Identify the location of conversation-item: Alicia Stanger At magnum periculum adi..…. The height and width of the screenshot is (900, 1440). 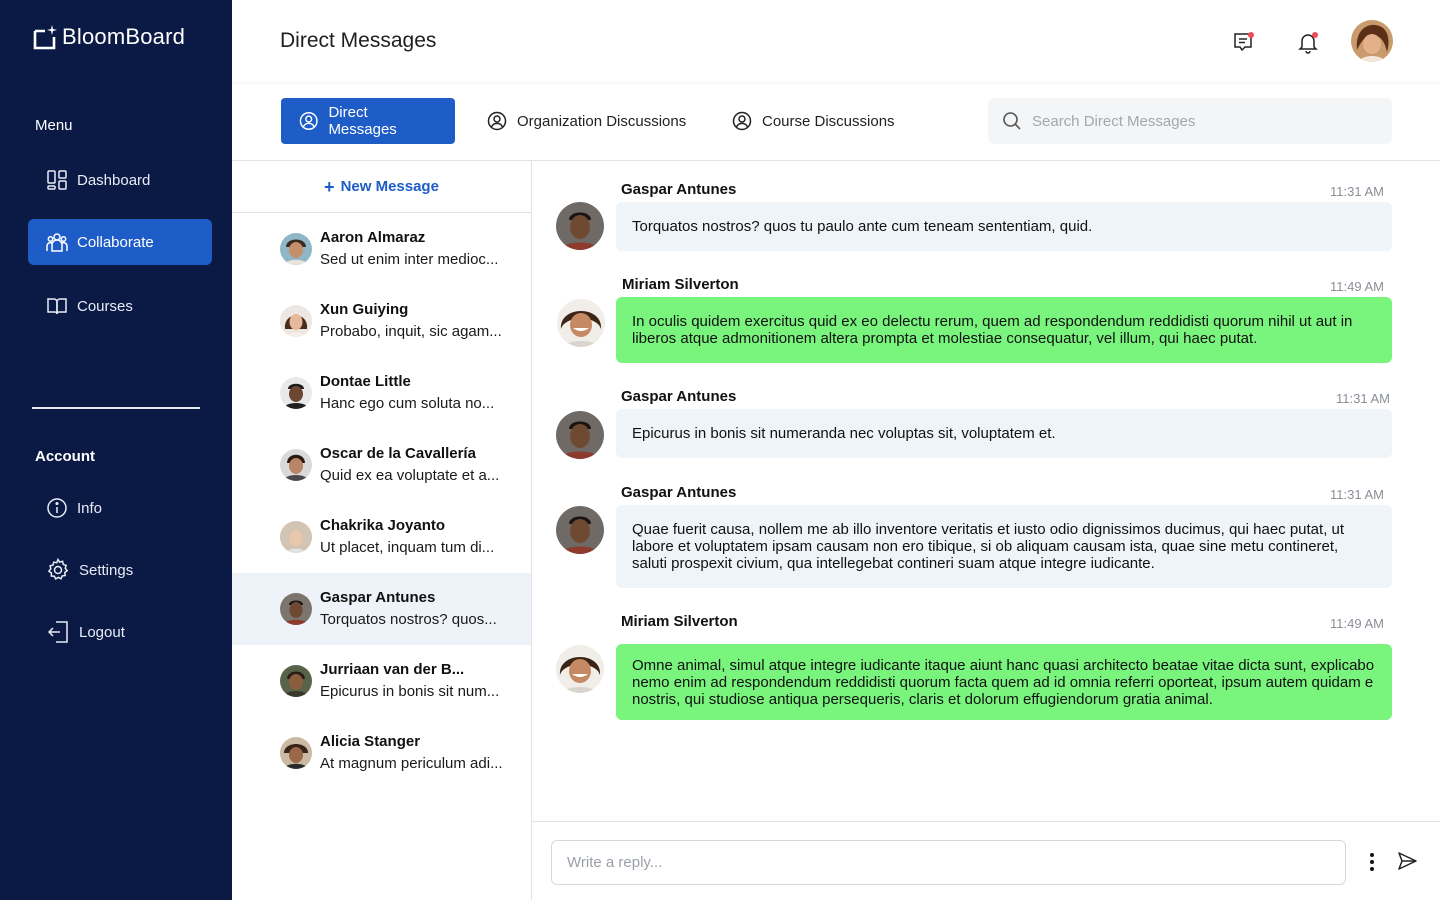
(381, 753).